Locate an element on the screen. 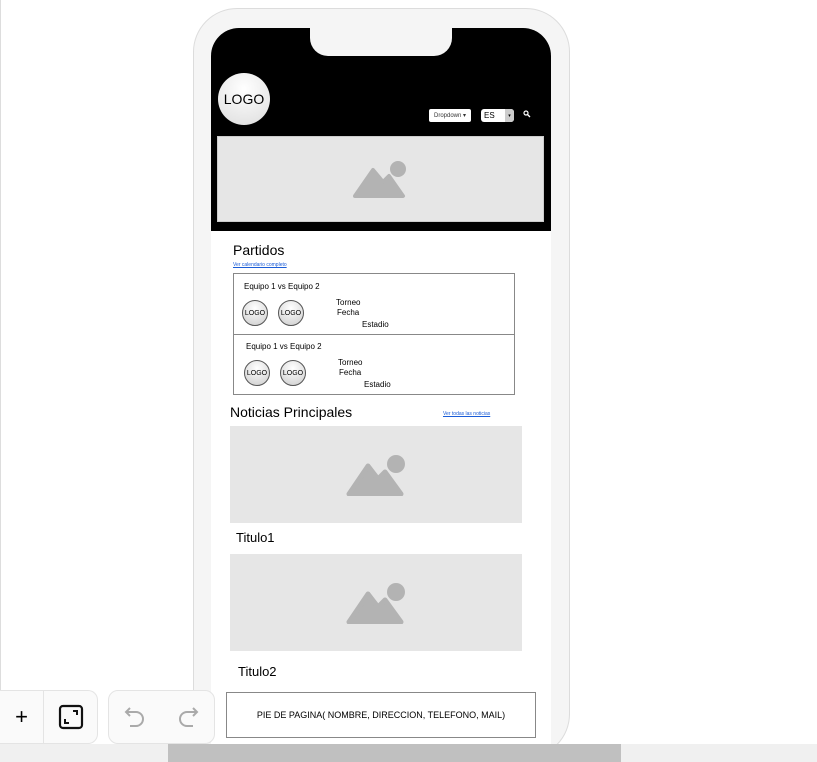 The image size is (817, 762). redo-icon is located at coordinates (188, 717).